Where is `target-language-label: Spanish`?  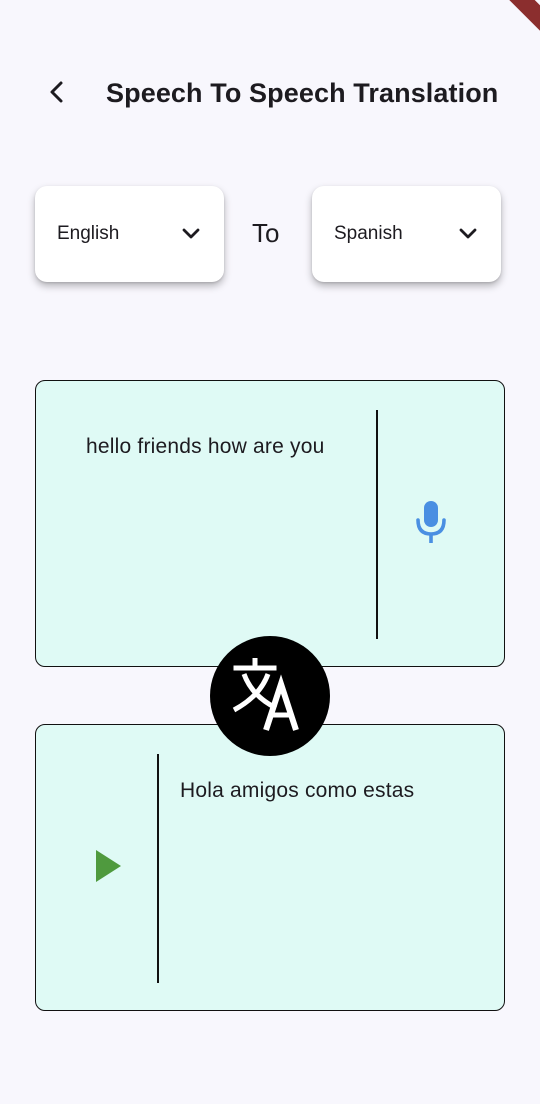 target-language-label: Spanish is located at coordinates (368, 233).